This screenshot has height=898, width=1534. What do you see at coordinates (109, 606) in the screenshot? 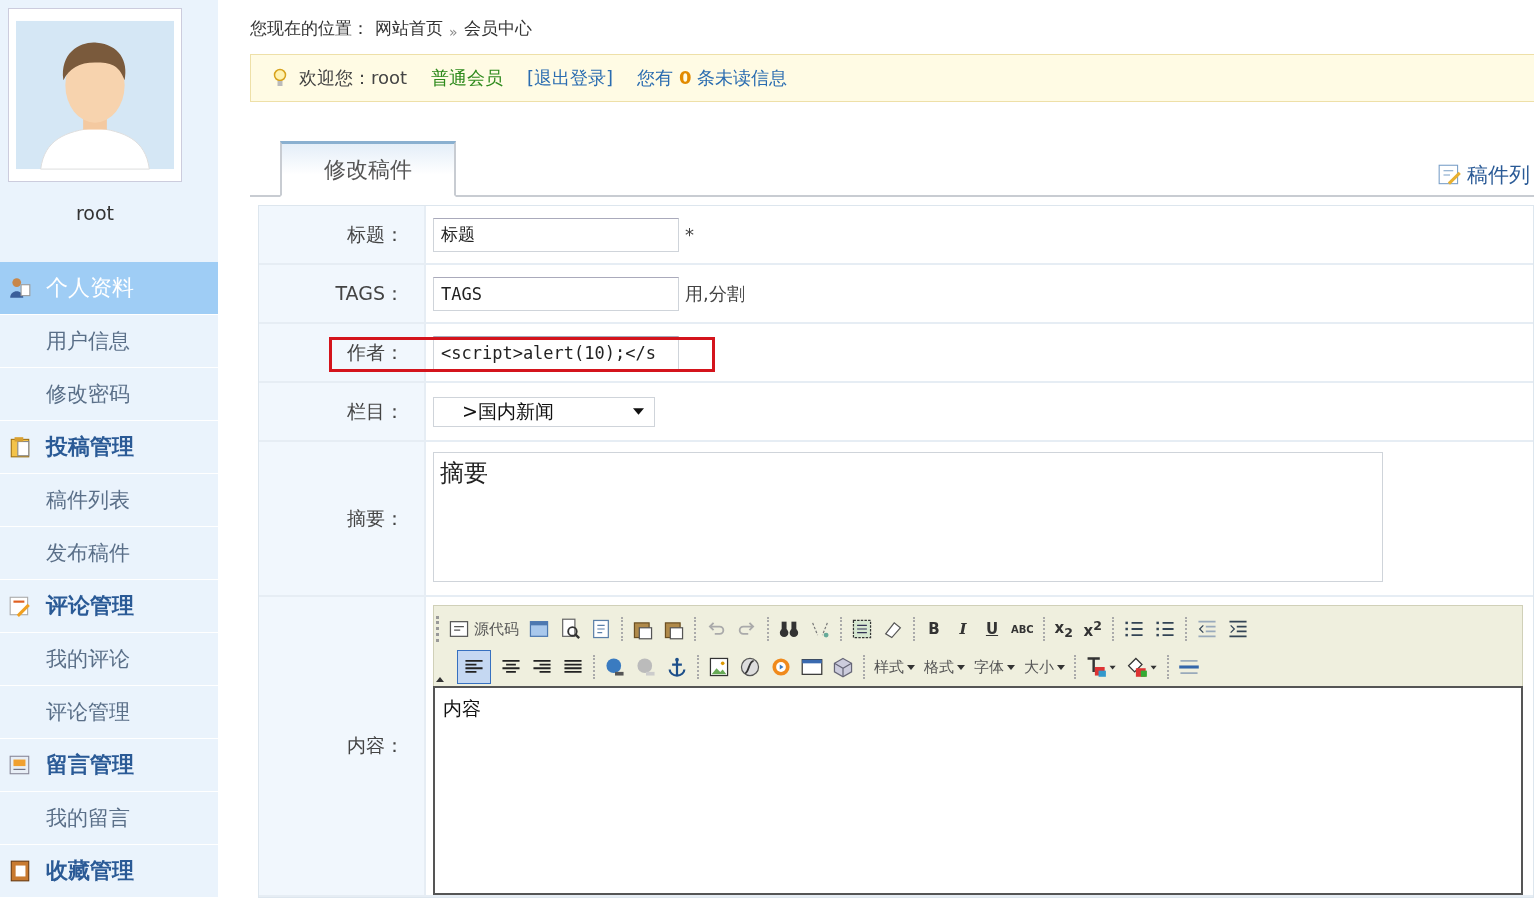
I see `sidebar-section: 评论管理` at bounding box center [109, 606].